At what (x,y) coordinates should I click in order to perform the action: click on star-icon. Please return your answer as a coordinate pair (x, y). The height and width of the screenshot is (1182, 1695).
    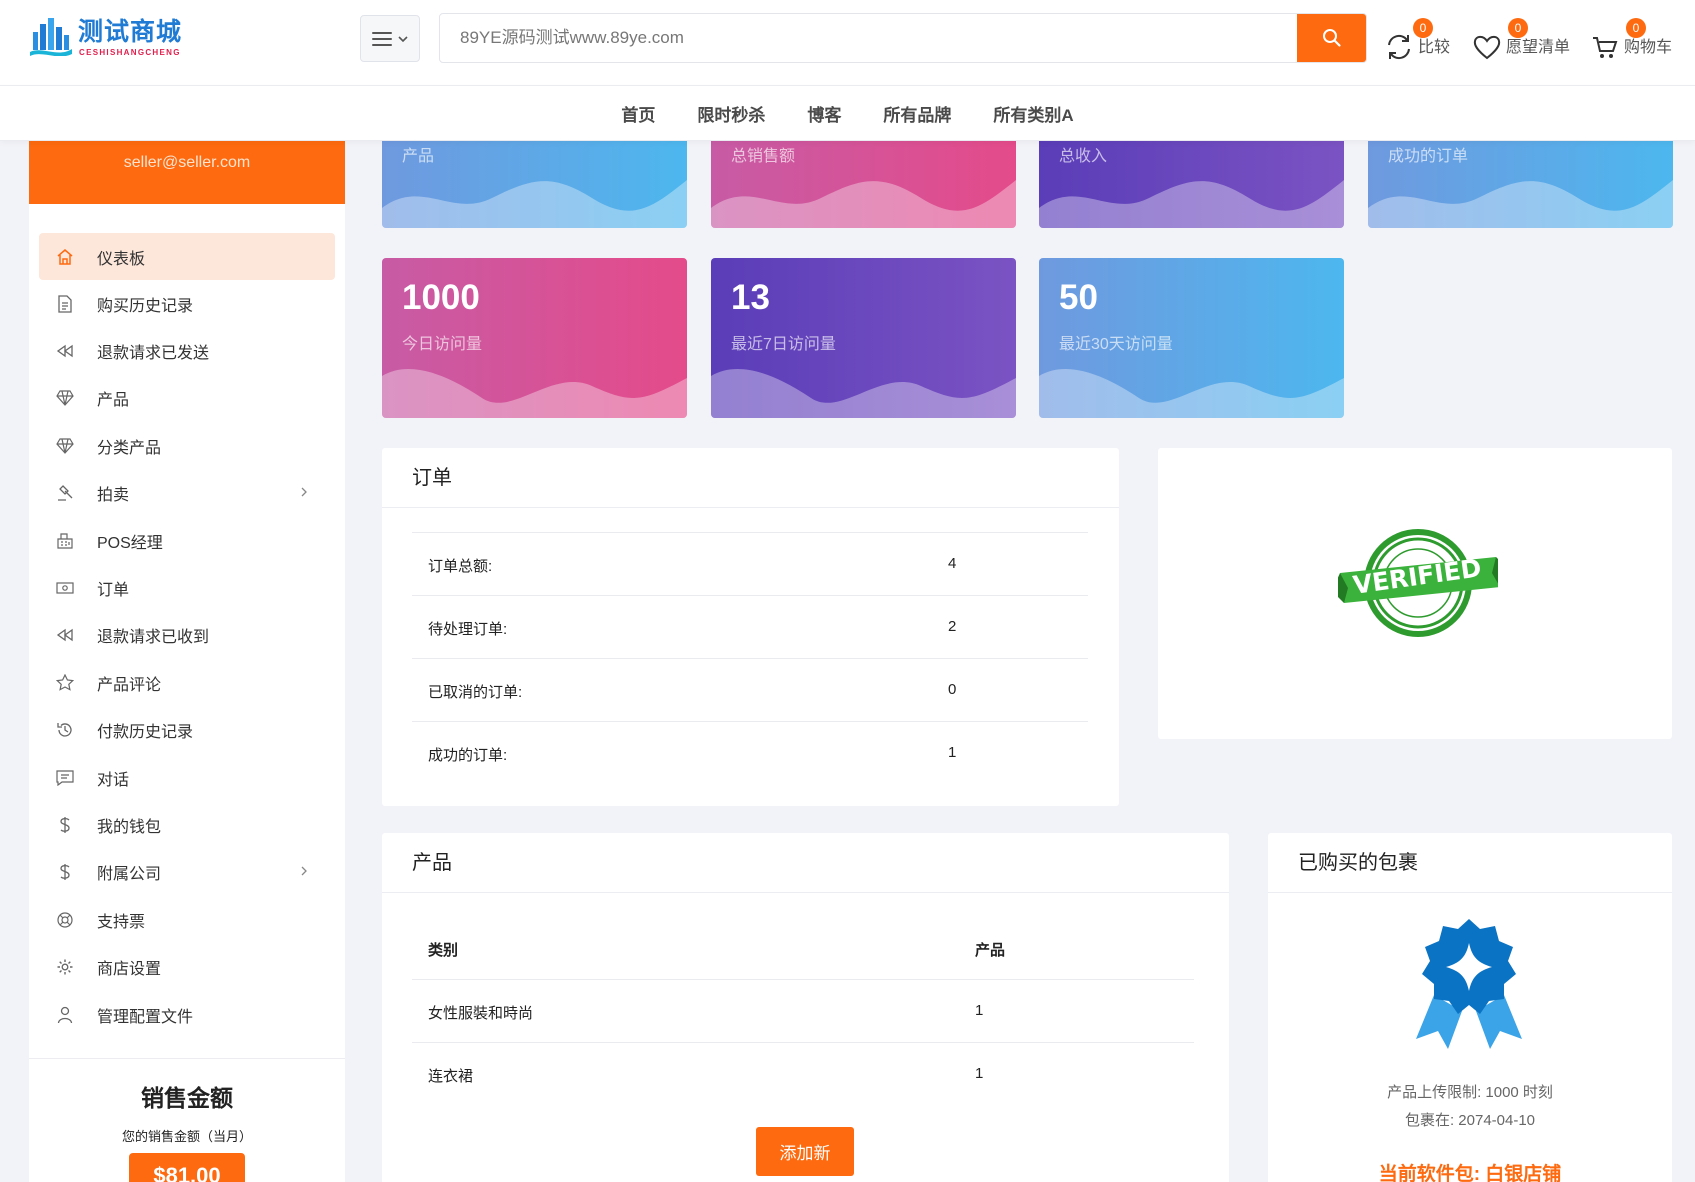
    Looking at the image, I should click on (65, 683).